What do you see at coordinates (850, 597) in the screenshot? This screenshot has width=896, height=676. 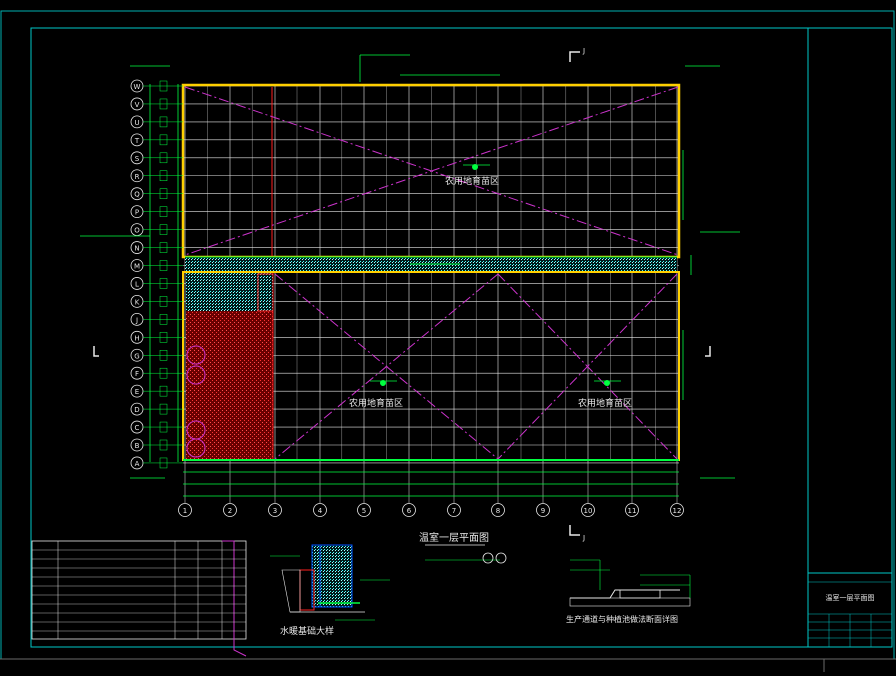 I see `title-block-drawing-name: 温室一层平面图` at bounding box center [850, 597].